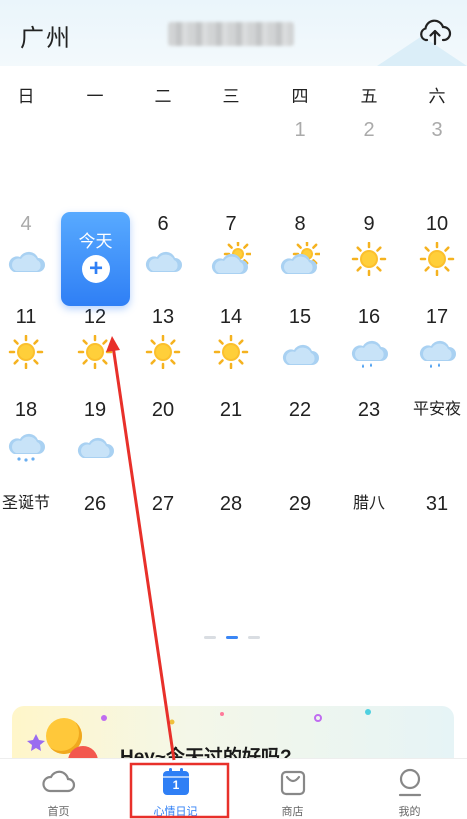  I want to click on day-label: 26, so click(95, 504).